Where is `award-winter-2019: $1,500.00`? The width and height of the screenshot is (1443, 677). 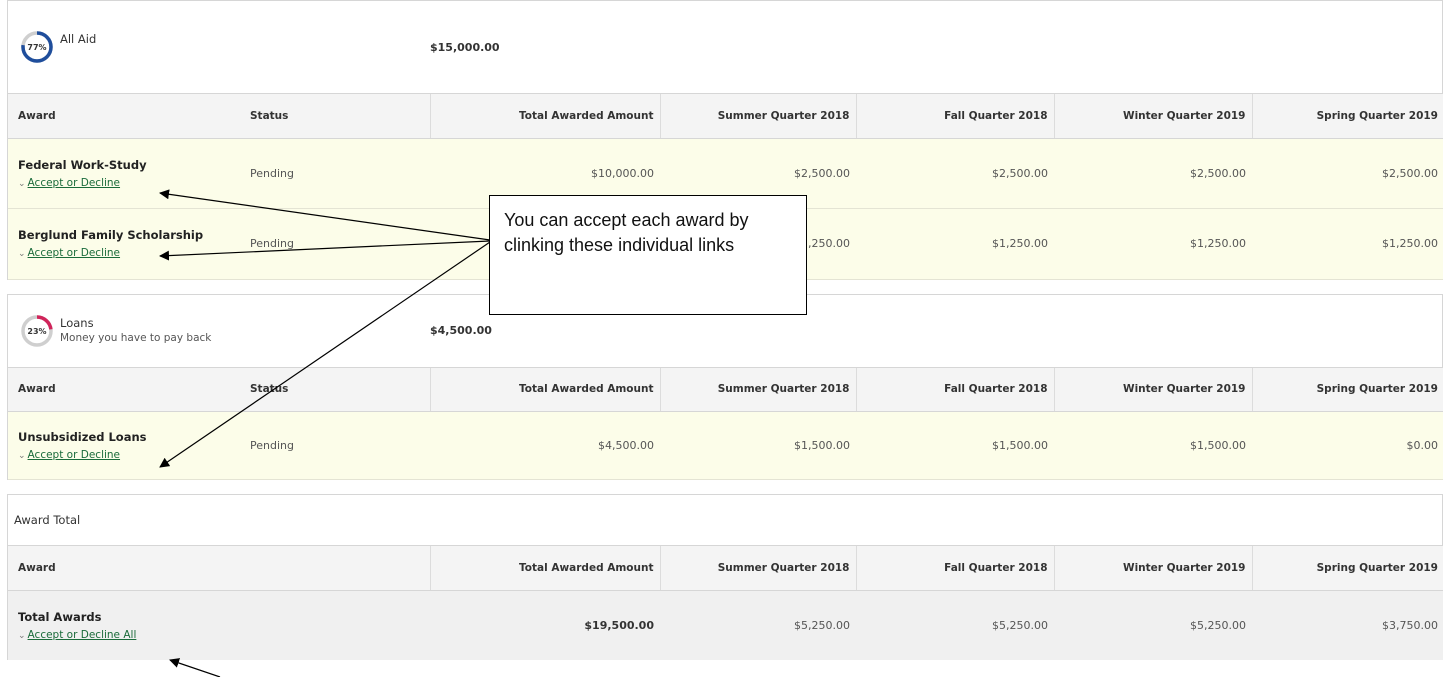 award-winter-2019: $1,500.00 is located at coordinates (1153, 445).